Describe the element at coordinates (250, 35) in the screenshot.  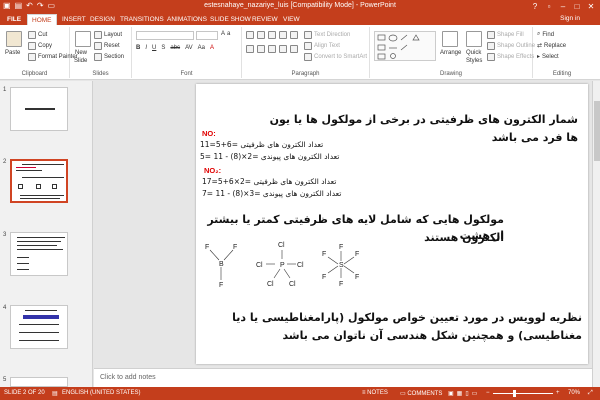
I see `bullets-icon` at that location.